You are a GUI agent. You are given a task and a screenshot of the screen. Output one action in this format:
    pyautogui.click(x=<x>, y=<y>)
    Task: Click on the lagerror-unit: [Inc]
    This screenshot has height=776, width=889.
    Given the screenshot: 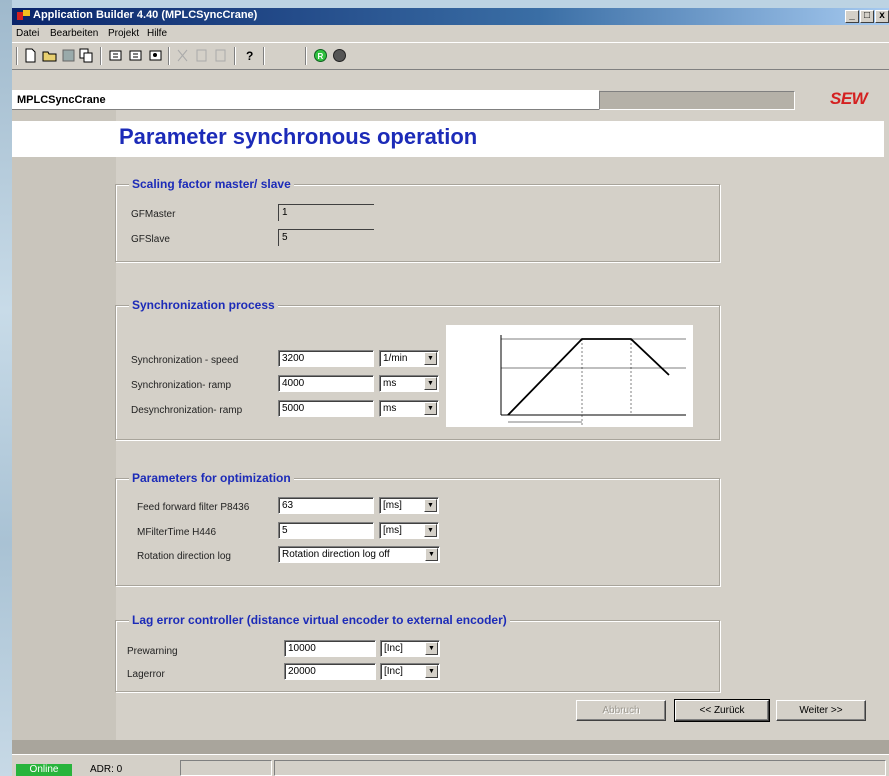 What is the action you would take?
    pyautogui.click(x=393, y=671)
    